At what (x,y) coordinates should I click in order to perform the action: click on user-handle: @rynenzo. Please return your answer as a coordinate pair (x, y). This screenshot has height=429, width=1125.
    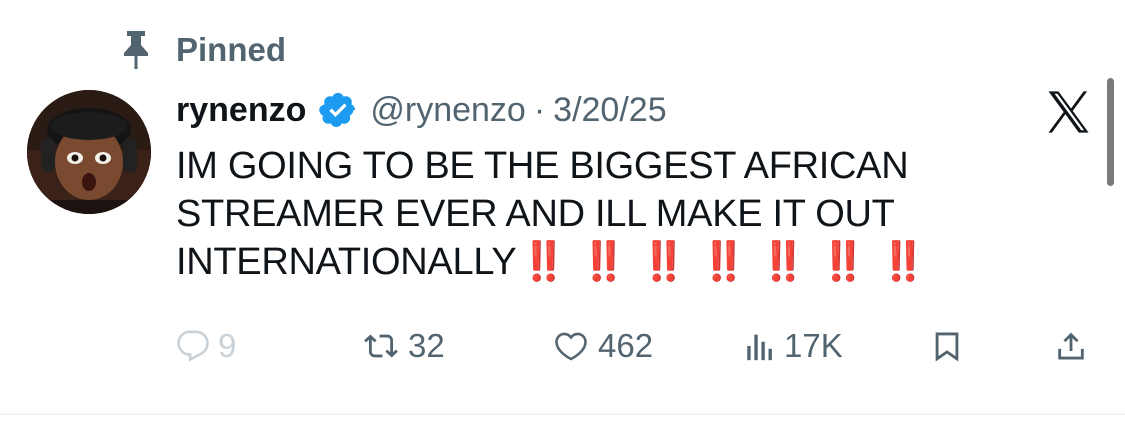
    Looking at the image, I should click on (447, 110).